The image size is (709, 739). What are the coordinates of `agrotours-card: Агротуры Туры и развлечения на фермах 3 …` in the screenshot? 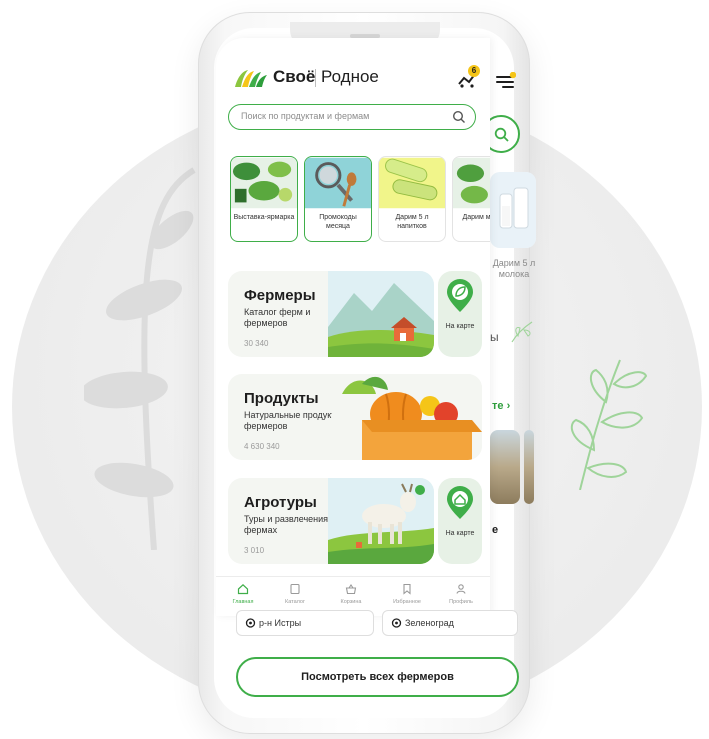 It's located at (331, 521).